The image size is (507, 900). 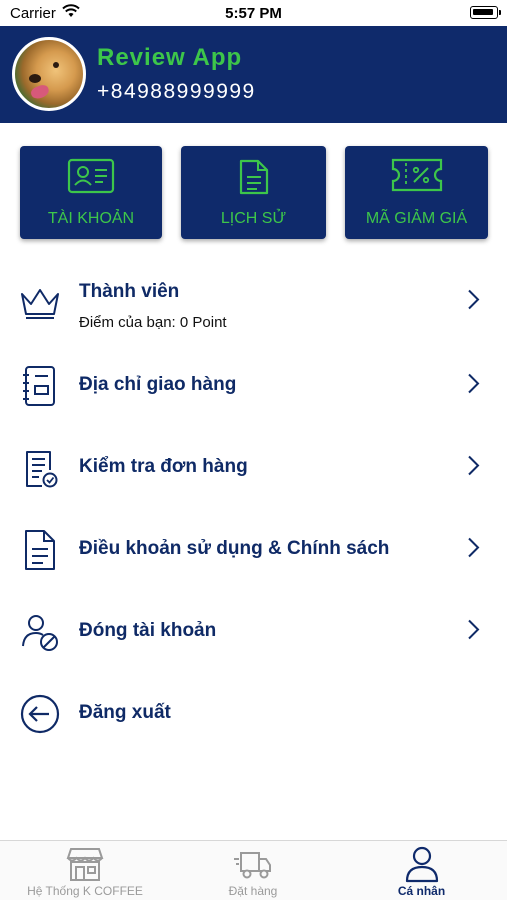 What do you see at coordinates (234, 548) in the screenshot?
I see `menu-item-terms-label: Điều khoản sử dụng & Chính sách` at bounding box center [234, 548].